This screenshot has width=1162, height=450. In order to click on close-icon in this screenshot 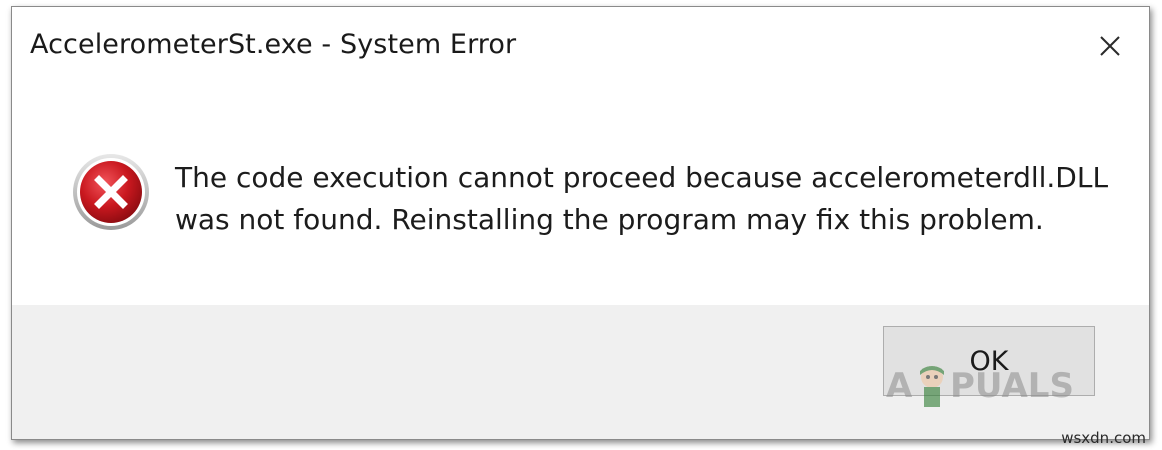, I will do `click(1110, 46)`.